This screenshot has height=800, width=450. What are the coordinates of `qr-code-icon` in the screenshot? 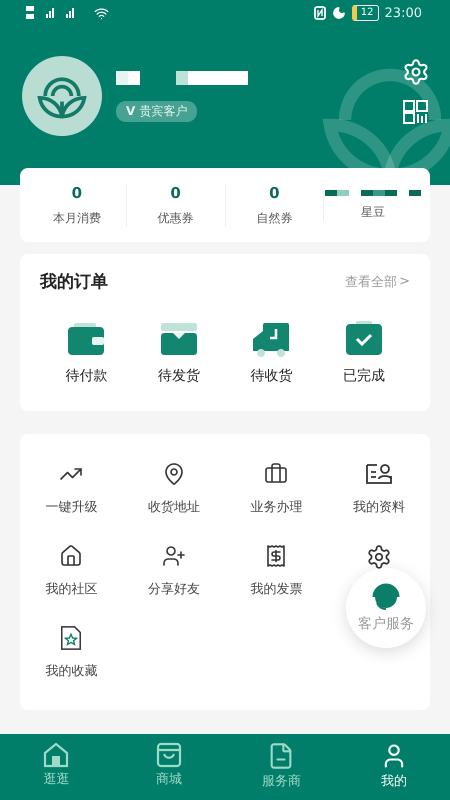 It's located at (416, 112).